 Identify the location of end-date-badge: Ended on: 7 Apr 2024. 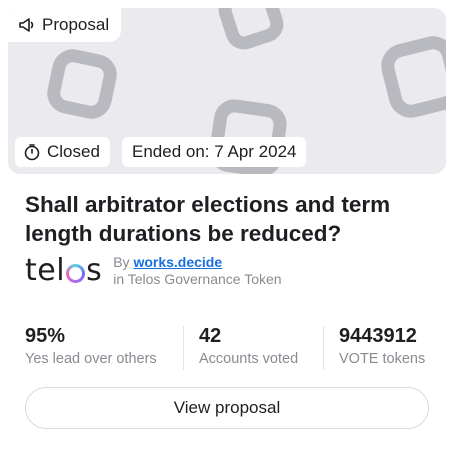
(214, 152).